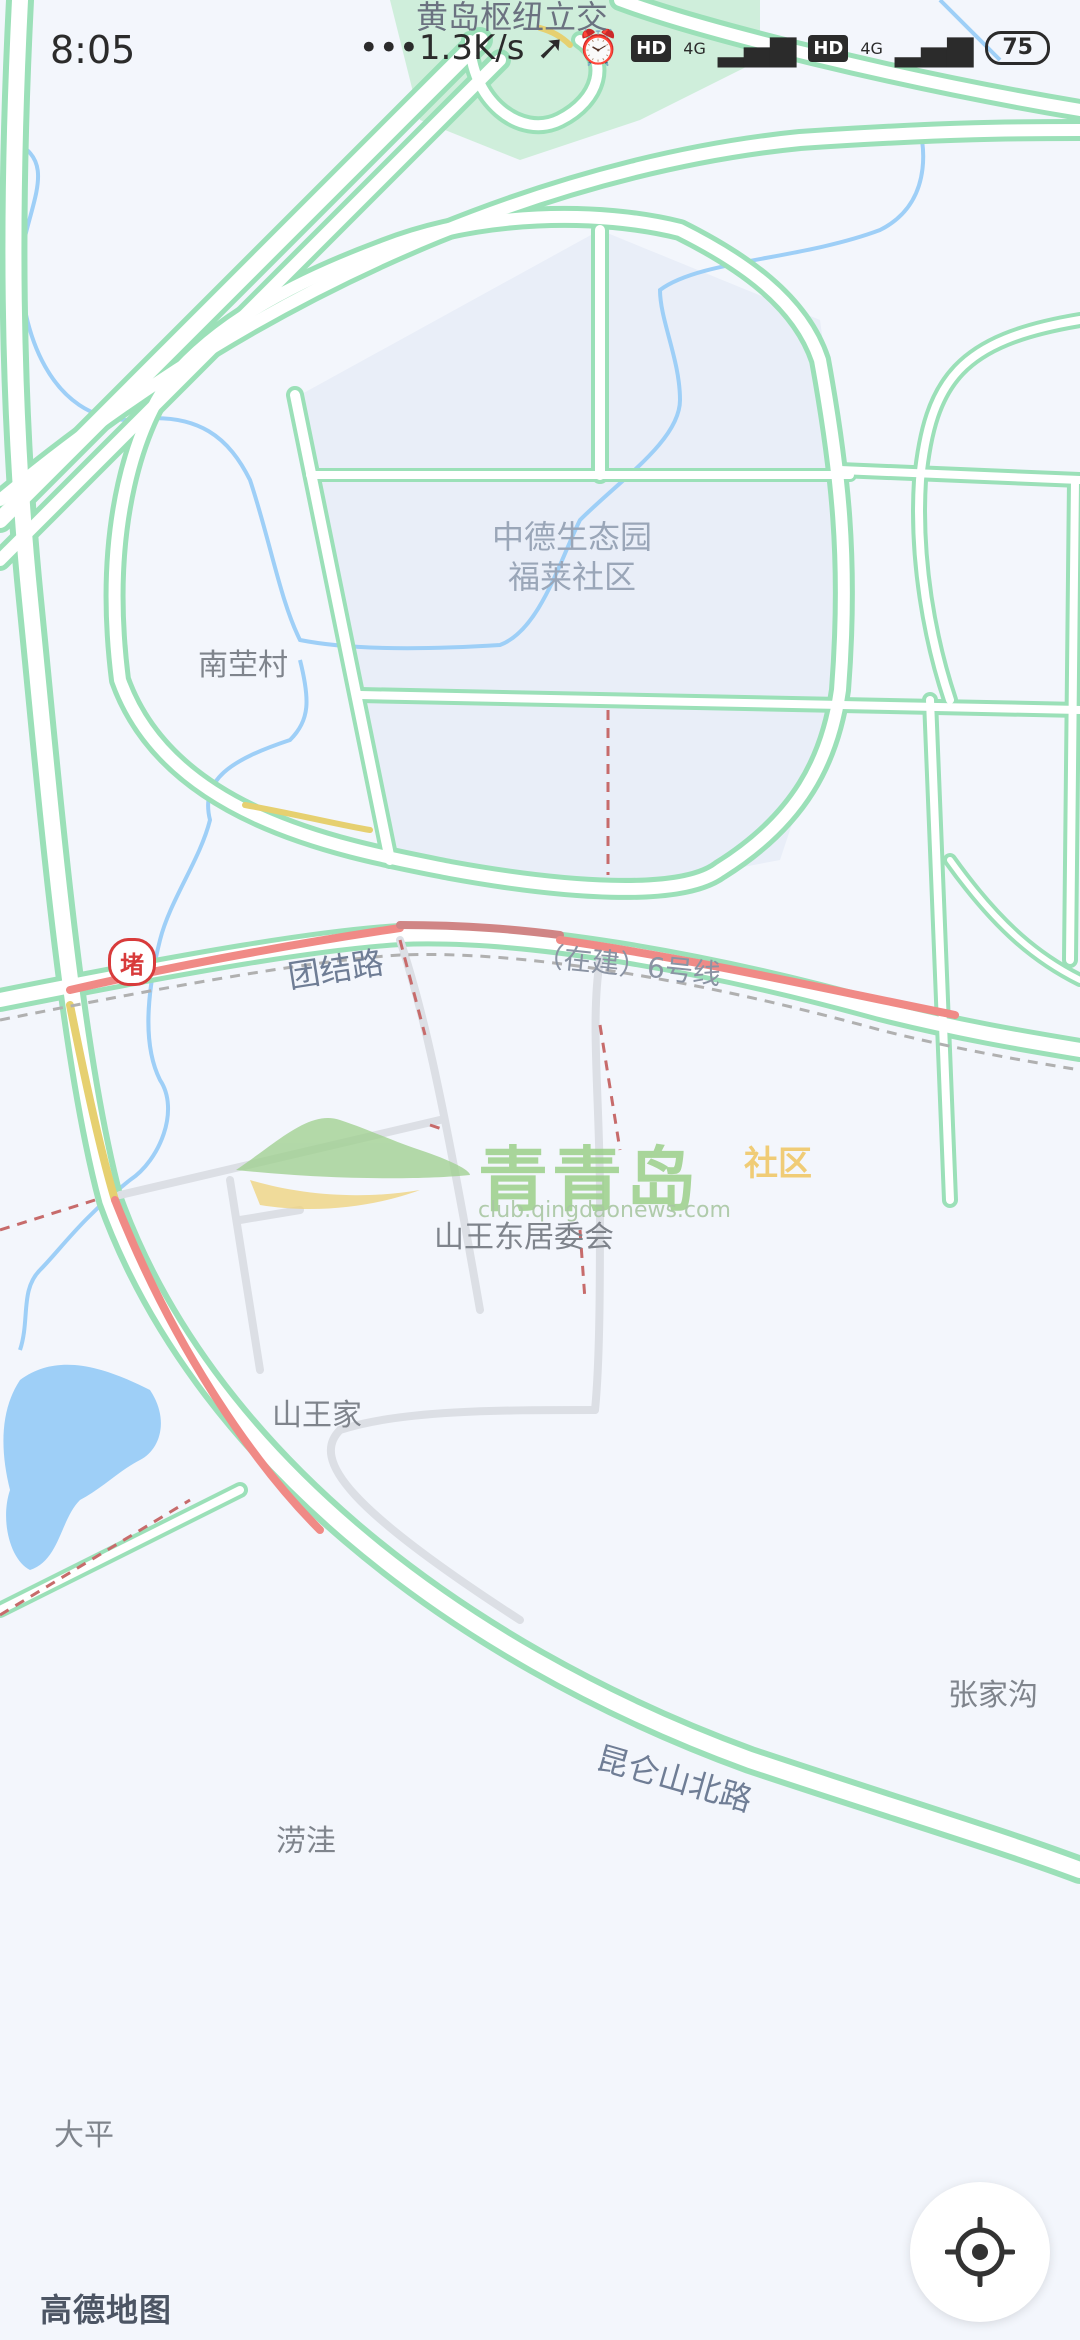 The image size is (1080, 2340). What do you see at coordinates (1017, 48) in the screenshot?
I see `battery-indicator: 75` at bounding box center [1017, 48].